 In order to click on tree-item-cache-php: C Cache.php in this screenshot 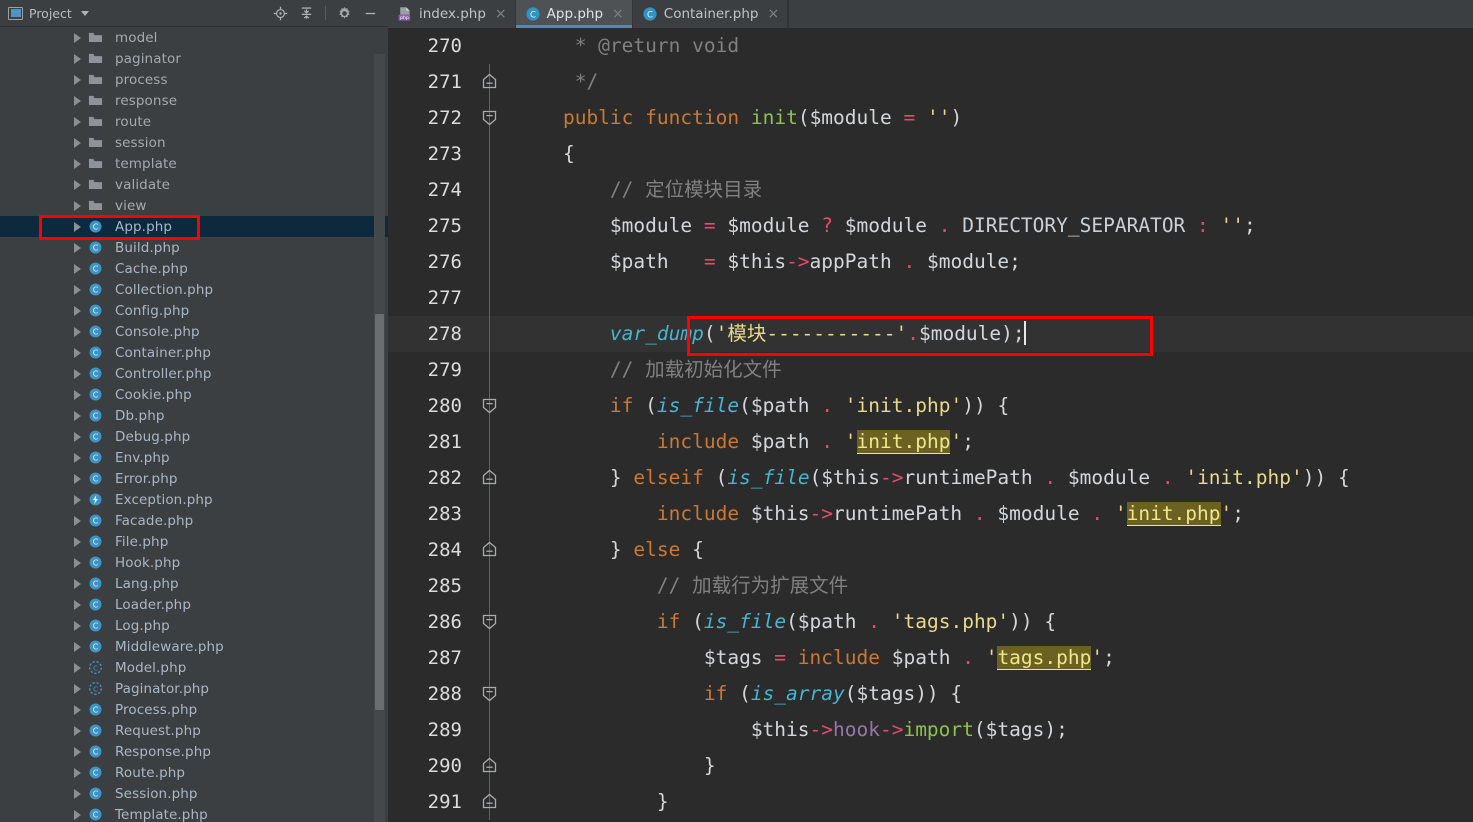, I will do `click(194, 268)`.